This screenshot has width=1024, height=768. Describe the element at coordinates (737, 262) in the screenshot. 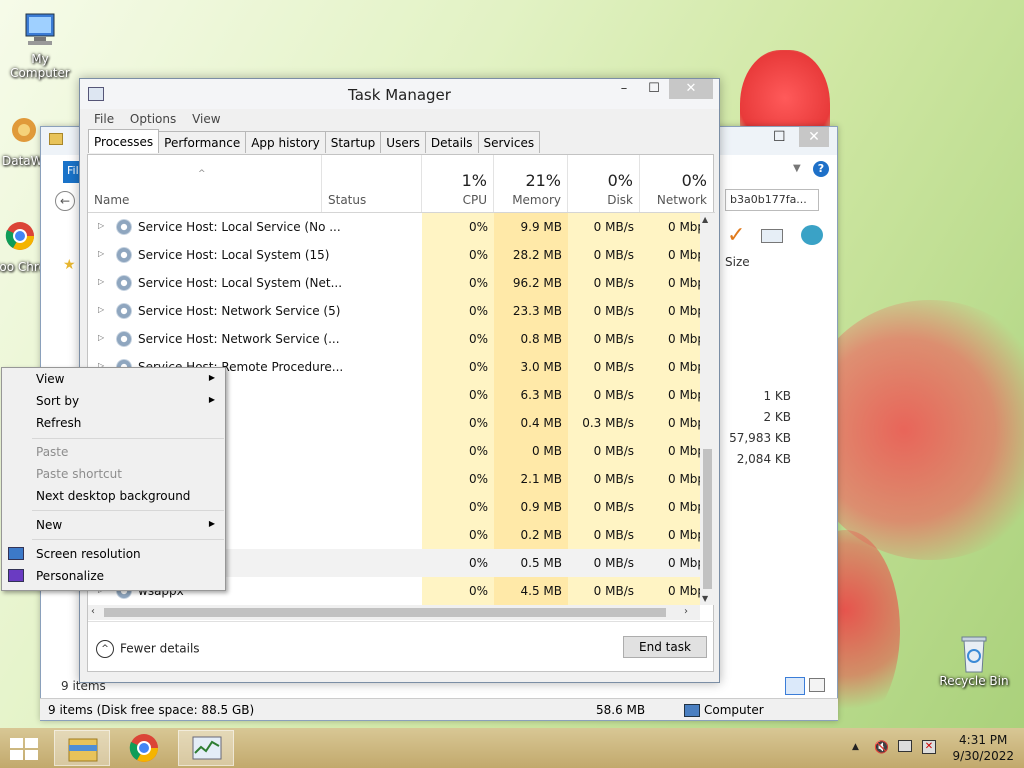

I see `size-column-header: Size` at that location.